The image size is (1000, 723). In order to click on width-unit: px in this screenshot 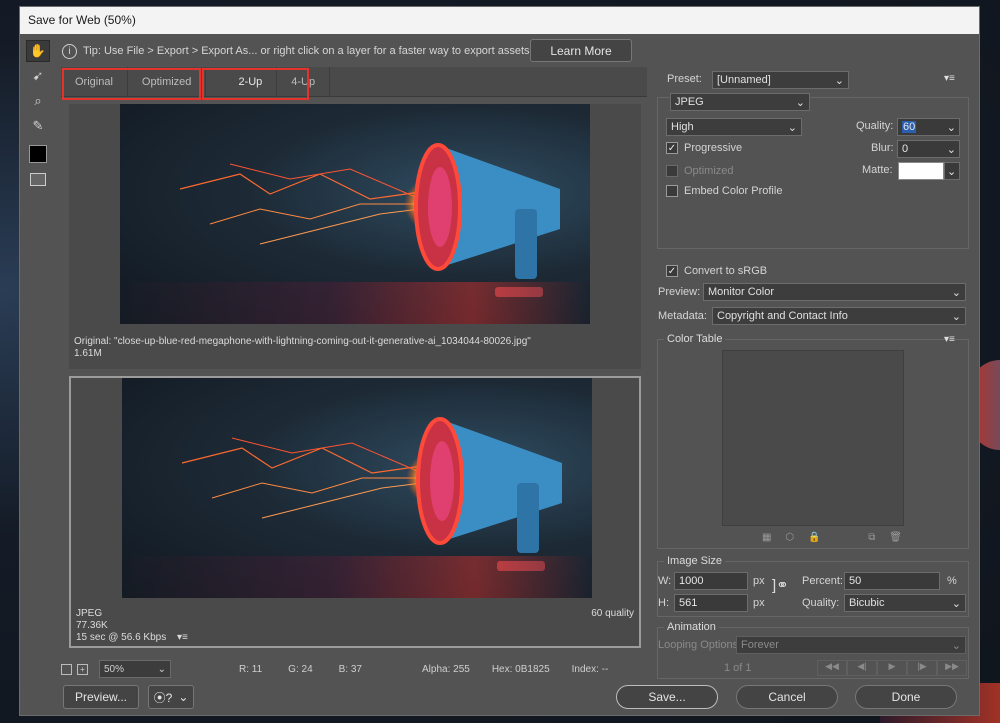, I will do `click(759, 581)`.